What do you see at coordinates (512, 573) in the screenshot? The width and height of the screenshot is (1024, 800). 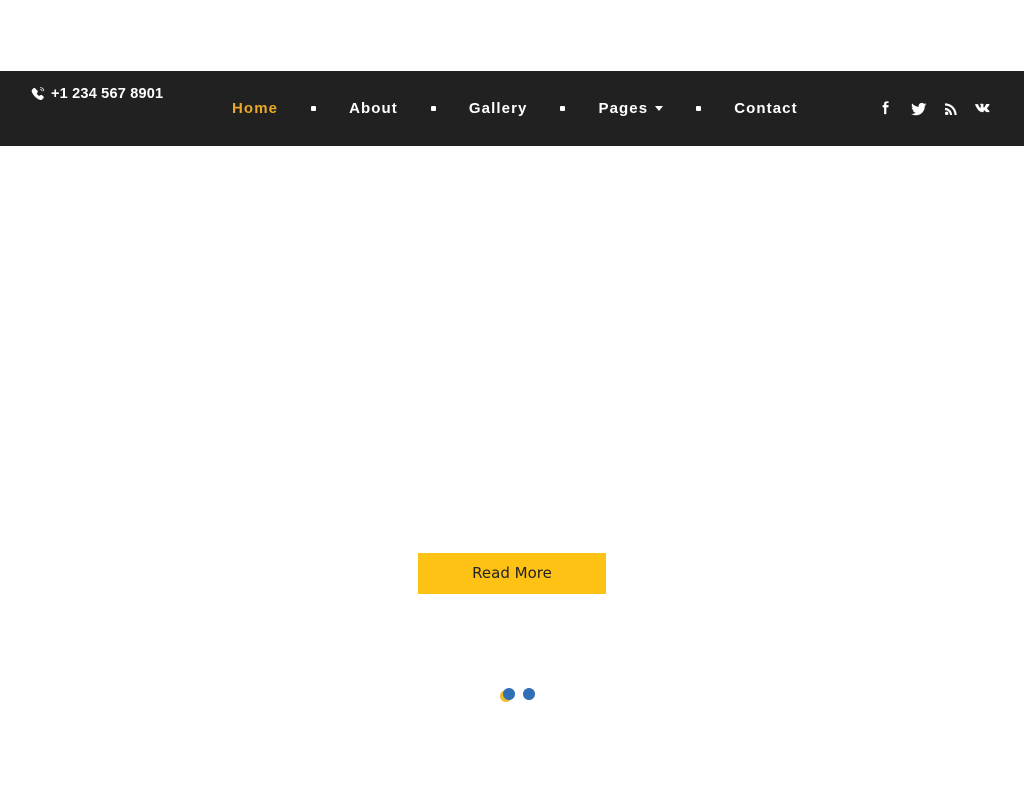 I see `read-more-button: Read More` at bounding box center [512, 573].